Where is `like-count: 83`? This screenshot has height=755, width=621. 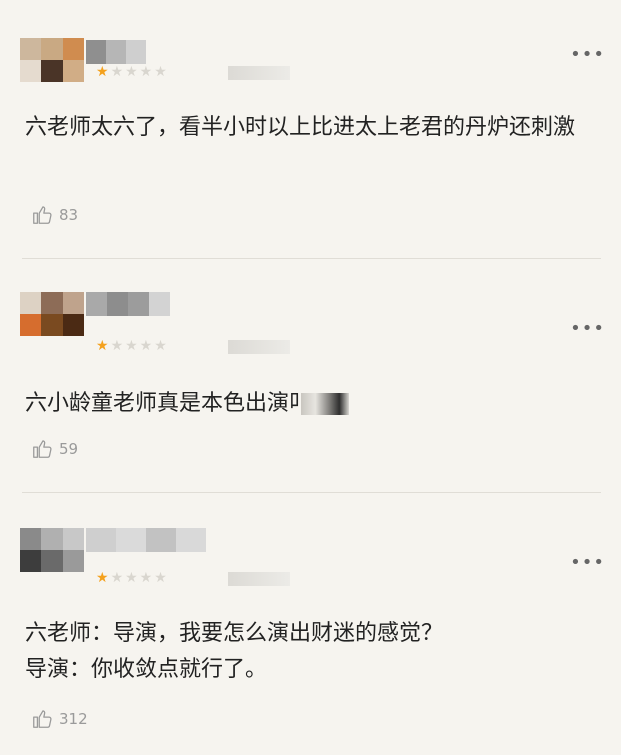 like-count: 83 is located at coordinates (69, 215).